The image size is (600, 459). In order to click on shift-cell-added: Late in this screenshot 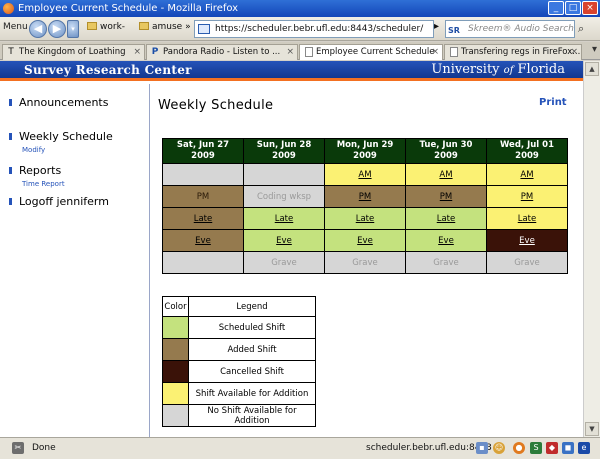, I will do `click(203, 218)`.